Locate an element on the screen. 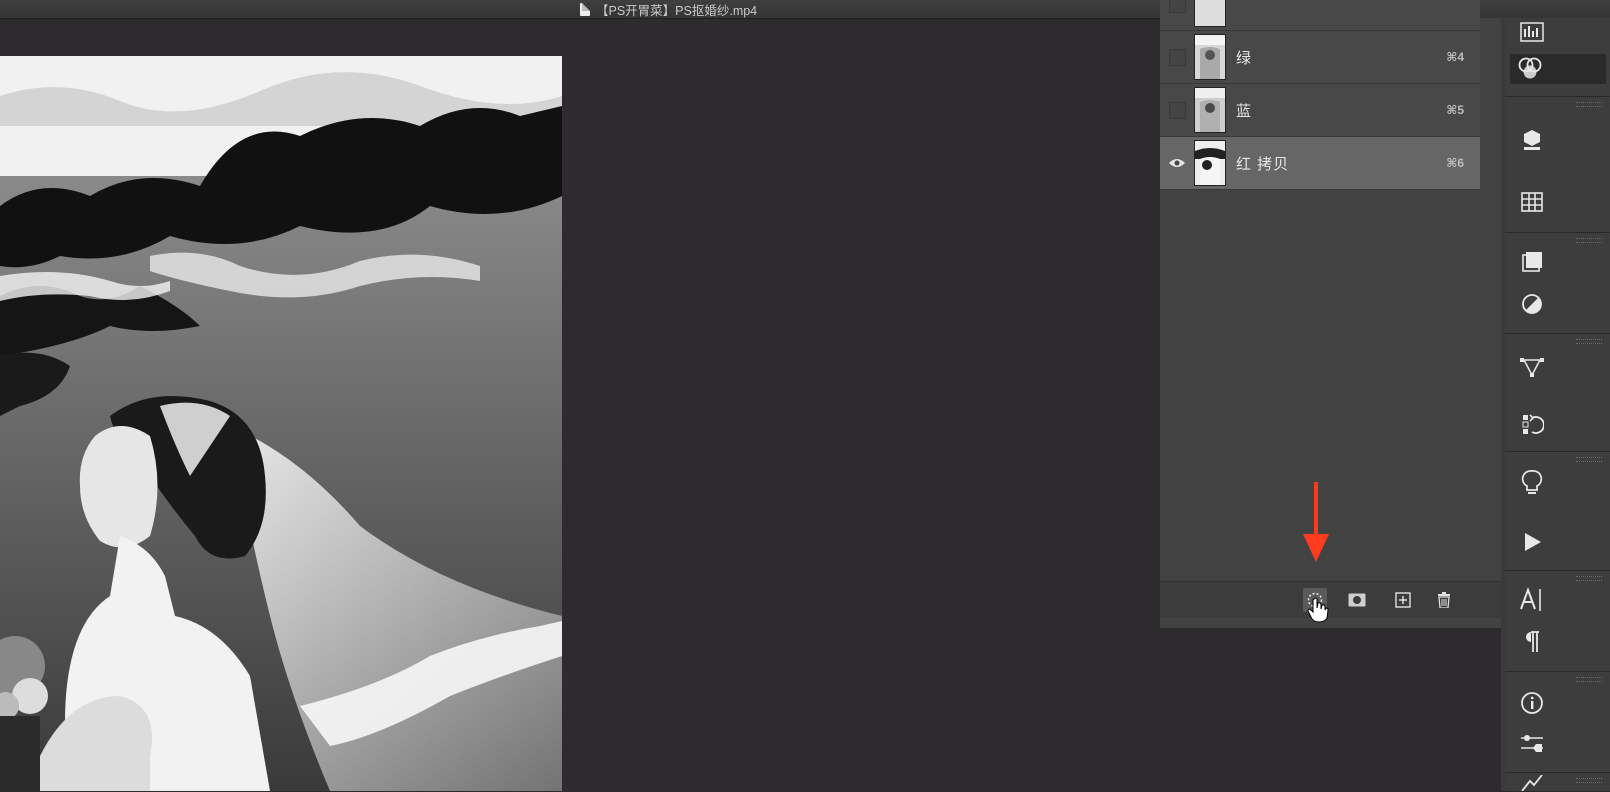  delete-channel-button is located at coordinates (1444, 600).